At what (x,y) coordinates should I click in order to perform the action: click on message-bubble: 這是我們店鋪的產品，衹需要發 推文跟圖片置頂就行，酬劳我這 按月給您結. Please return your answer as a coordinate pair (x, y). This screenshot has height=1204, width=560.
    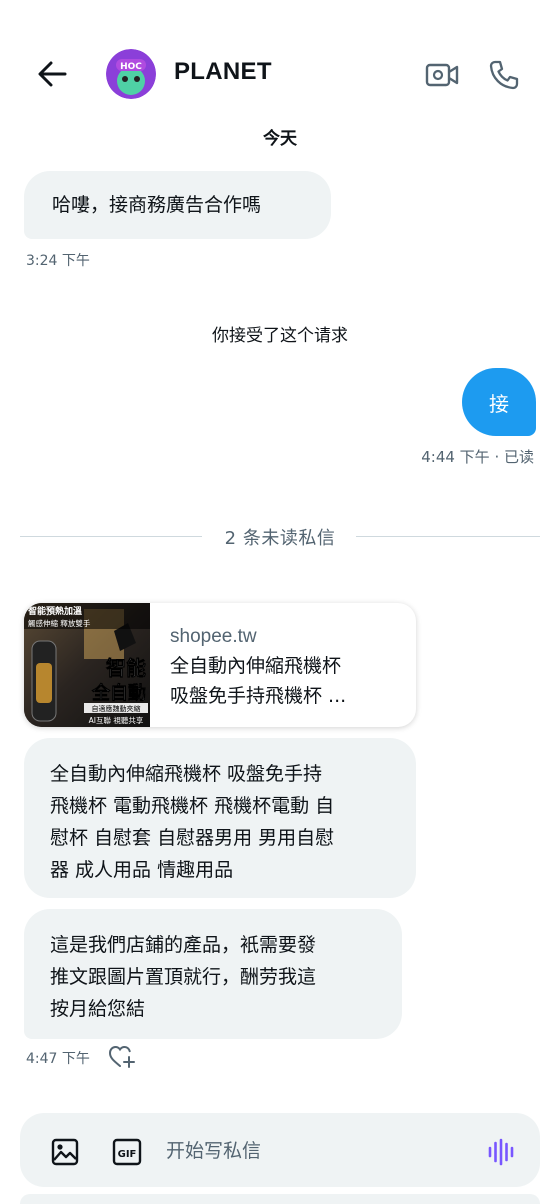
    Looking at the image, I should click on (213, 974).